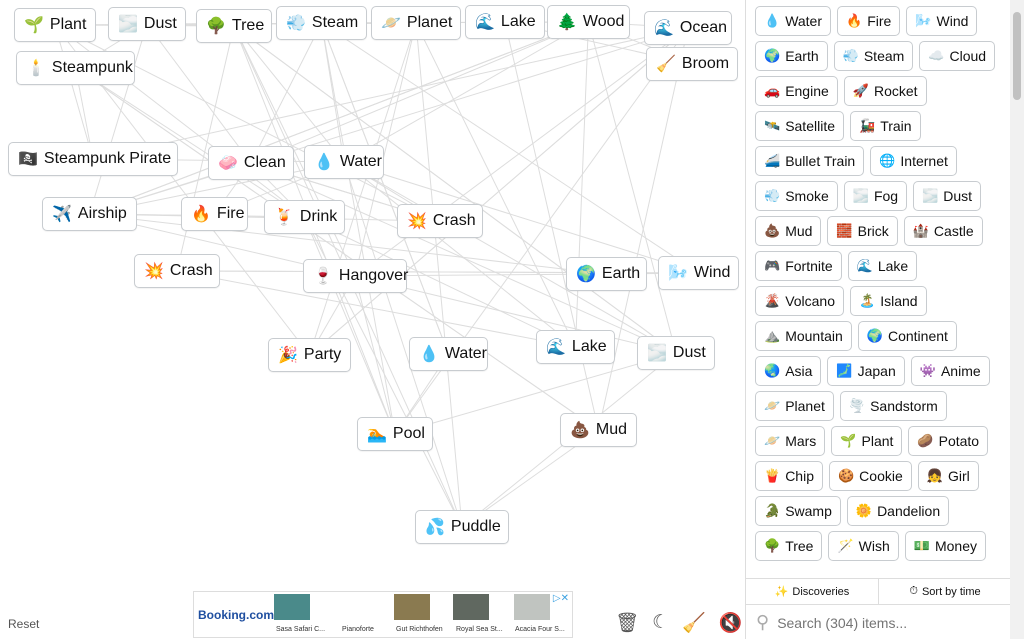 The height and width of the screenshot is (639, 1024). I want to click on item-icon: 🚗, so click(772, 90).